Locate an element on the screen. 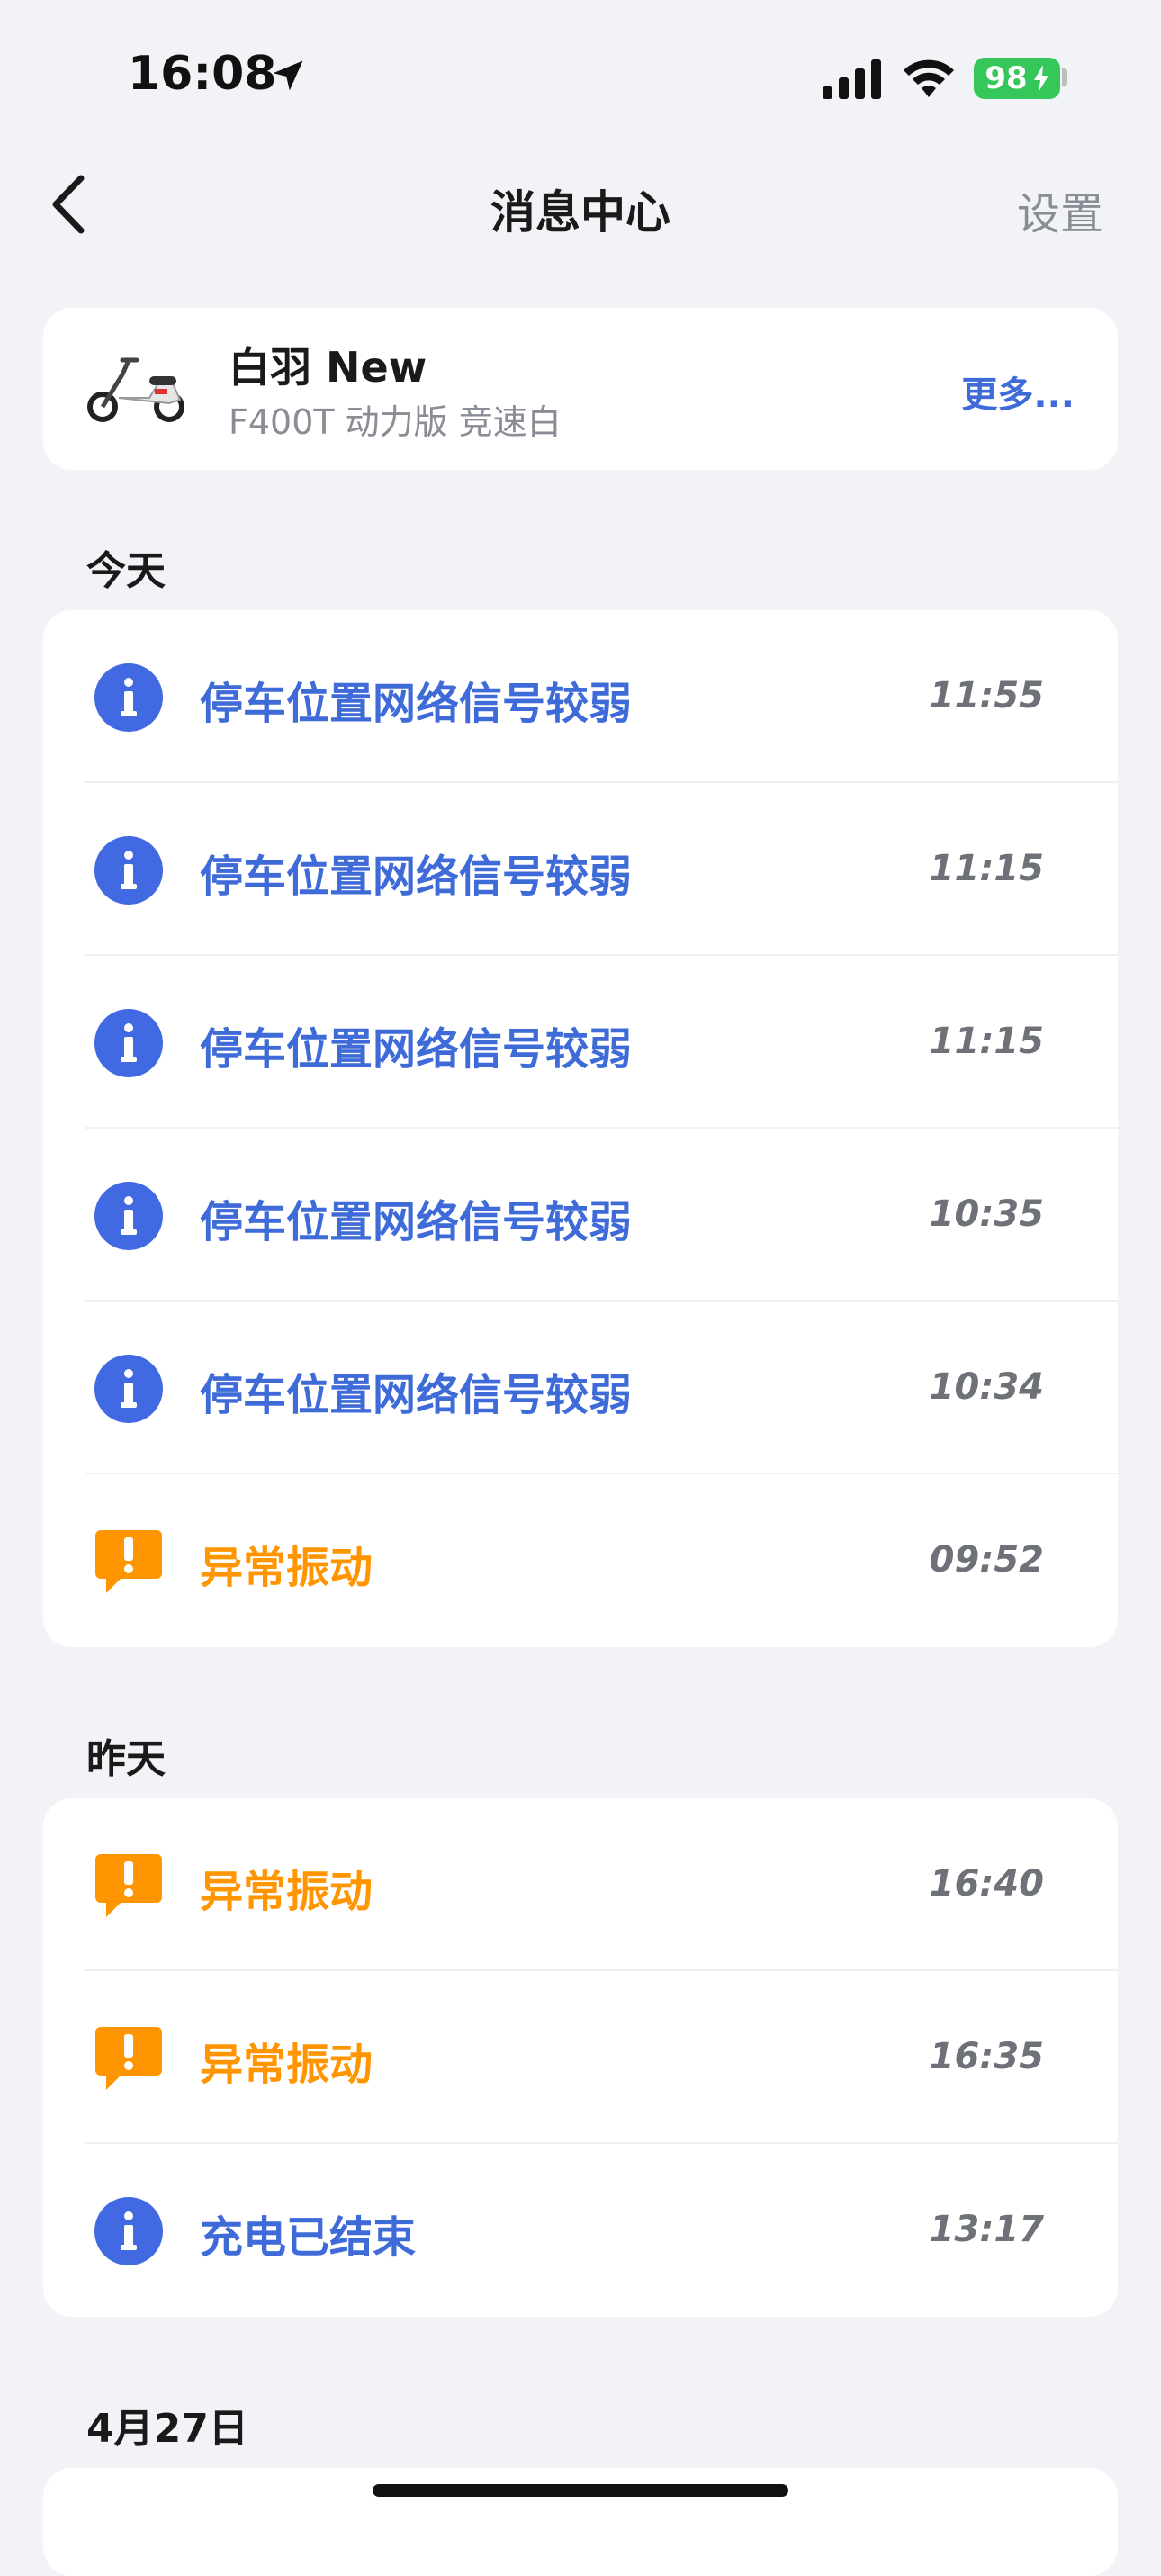 The width and height of the screenshot is (1161, 2576). section-header-date: 4月27日 is located at coordinates (167, 2429).